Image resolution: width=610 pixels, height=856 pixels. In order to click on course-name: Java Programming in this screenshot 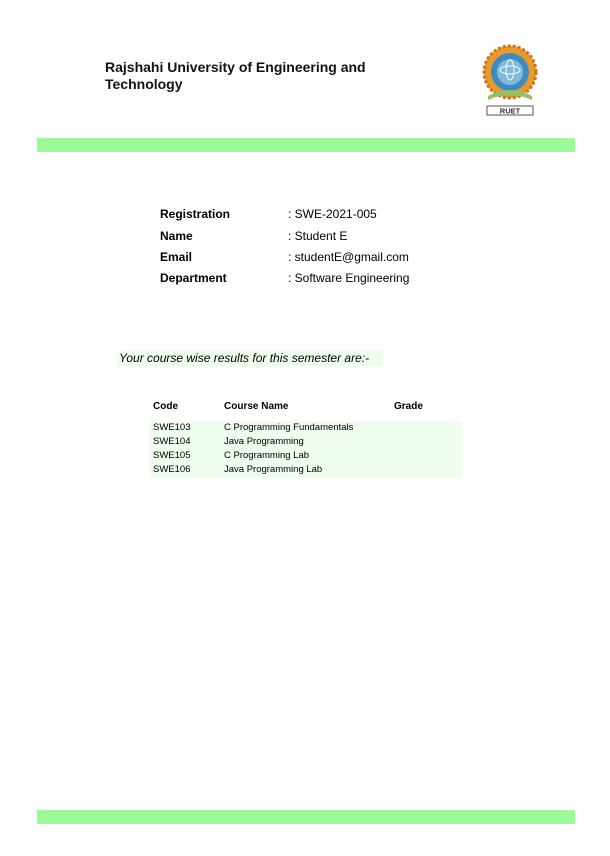, I will do `click(264, 441)`.